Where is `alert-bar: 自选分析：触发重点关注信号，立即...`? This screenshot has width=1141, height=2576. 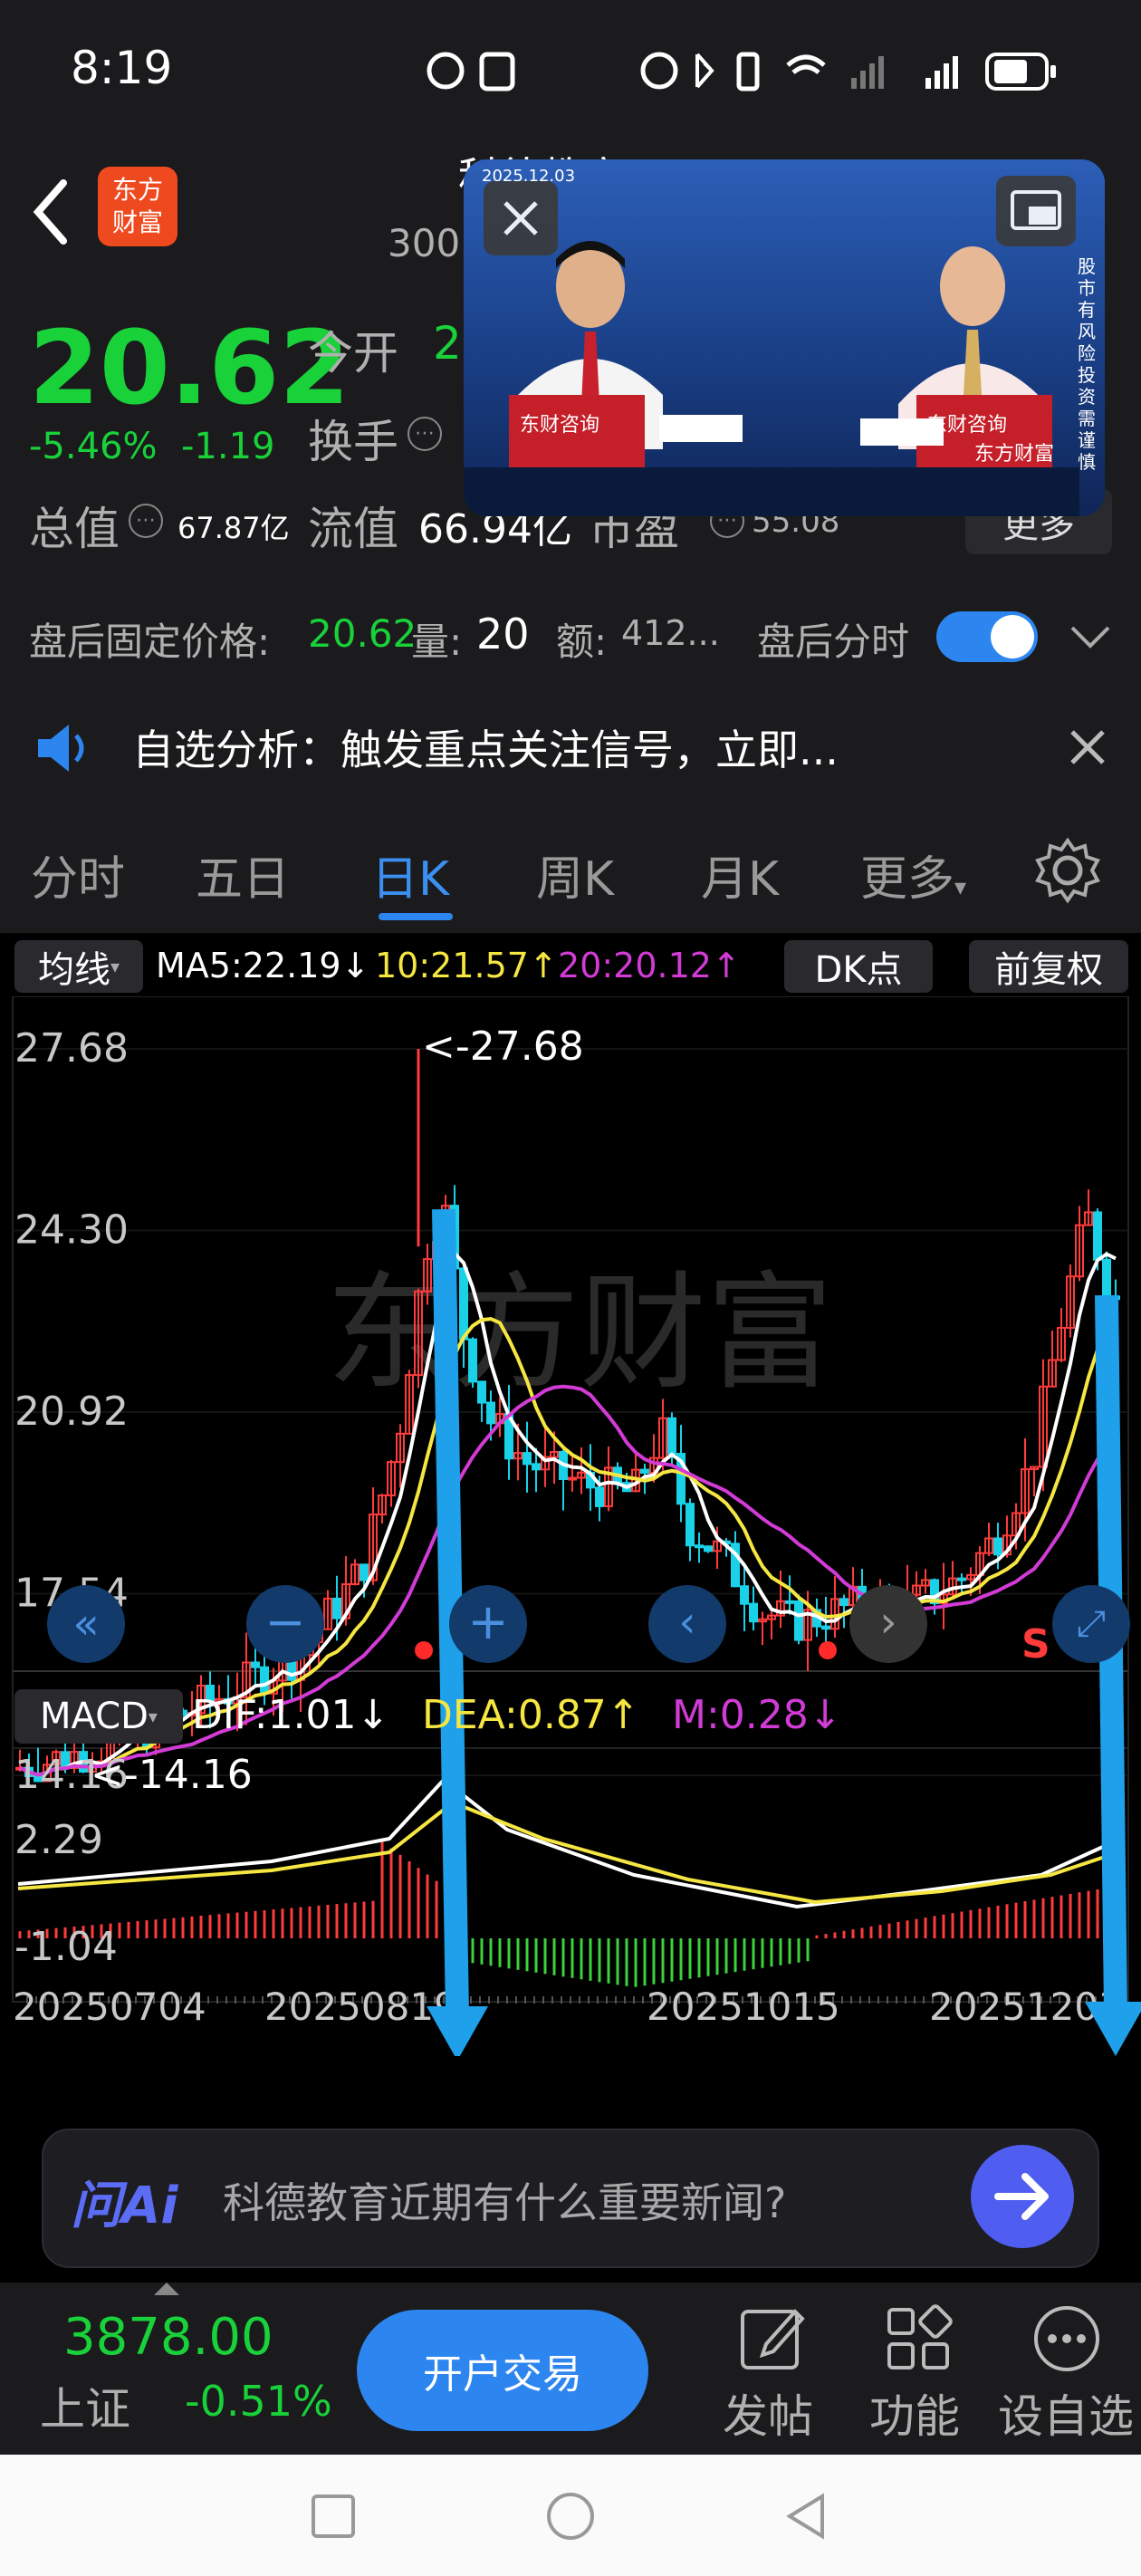
alert-bar: 自选分析：触发重点关注信号，立即... is located at coordinates (570, 747).